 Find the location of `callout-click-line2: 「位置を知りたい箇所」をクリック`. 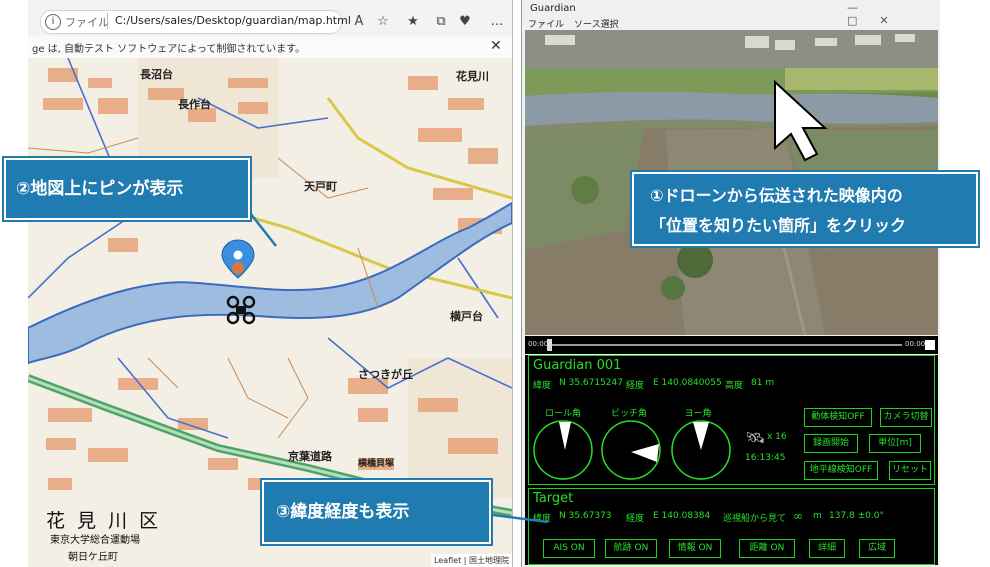

callout-click-line2: 「位置を知りたい箇所」をクリック is located at coordinates (778, 225).